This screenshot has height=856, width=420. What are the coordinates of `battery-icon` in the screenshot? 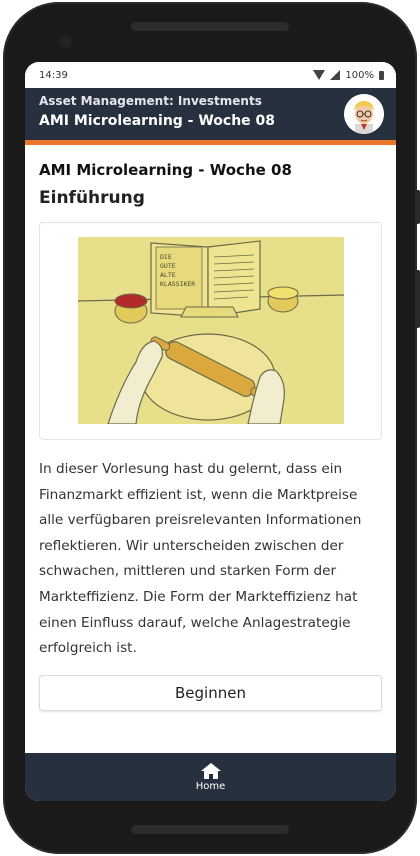 It's located at (381, 75).